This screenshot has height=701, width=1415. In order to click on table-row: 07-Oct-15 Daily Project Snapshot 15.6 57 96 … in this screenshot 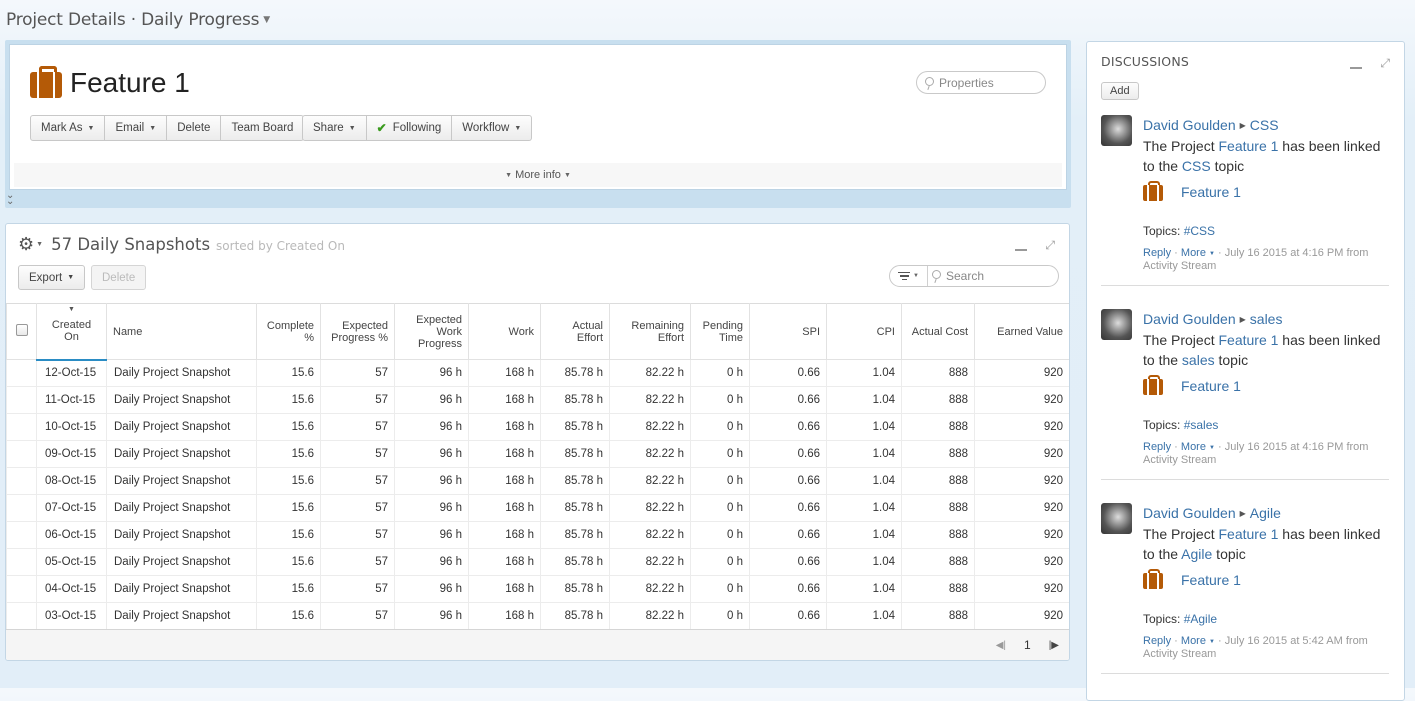, I will do `click(537, 508)`.